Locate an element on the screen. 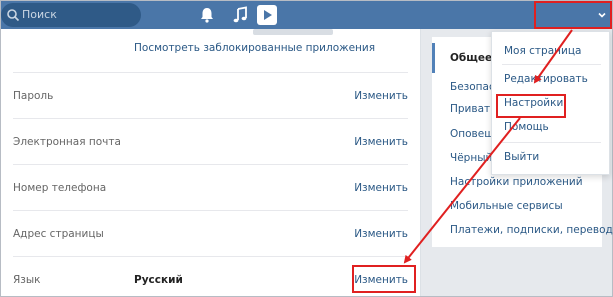 The image size is (613, 297). dropdown-logout: Выйти is located at coordinates (521, 157).